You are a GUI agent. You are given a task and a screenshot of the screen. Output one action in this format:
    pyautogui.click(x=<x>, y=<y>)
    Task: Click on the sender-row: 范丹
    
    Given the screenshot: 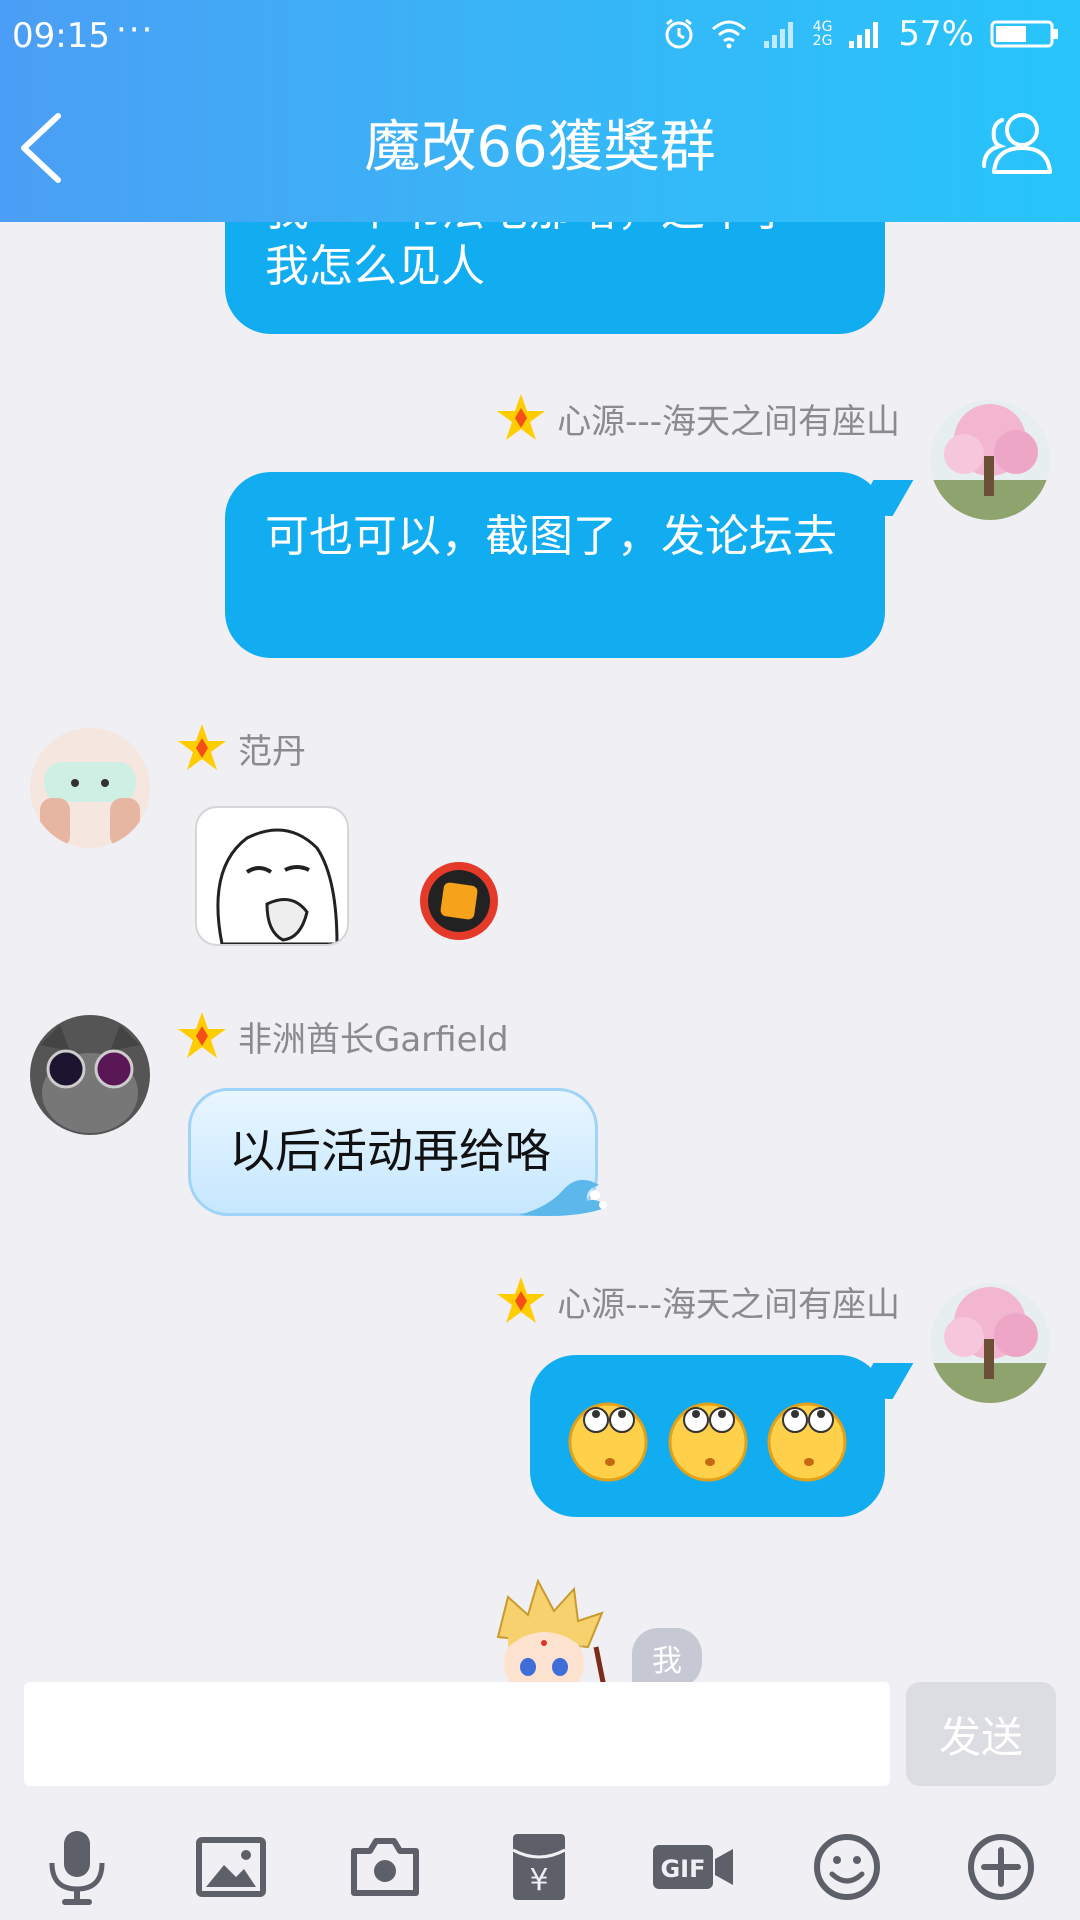 What is the action you would take?
    pyautogui.click(x=241, y=748)
    